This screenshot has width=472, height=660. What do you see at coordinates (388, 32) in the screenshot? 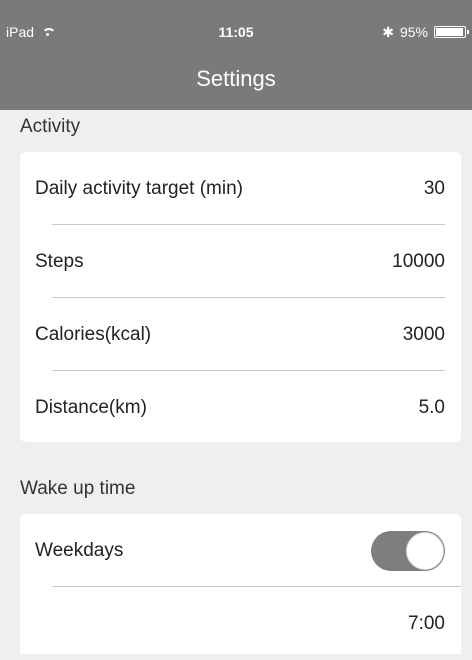
I see `bluetooth-icon: ✱` at bounding box center [388, 32].